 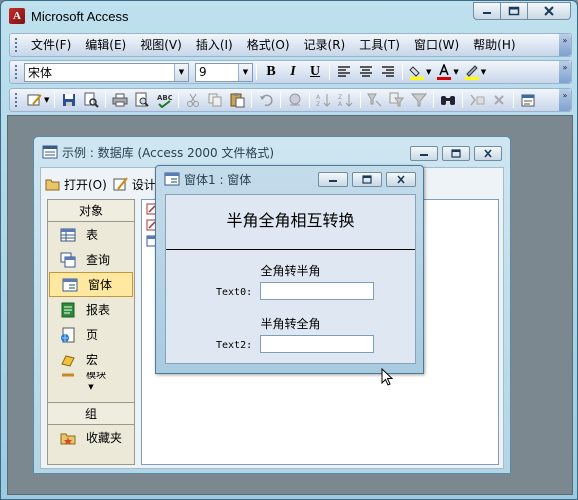 What do you see at coordinates (315, 72) in the screenshot?
I see `underline-button: U` at bounding box center [315, 72].